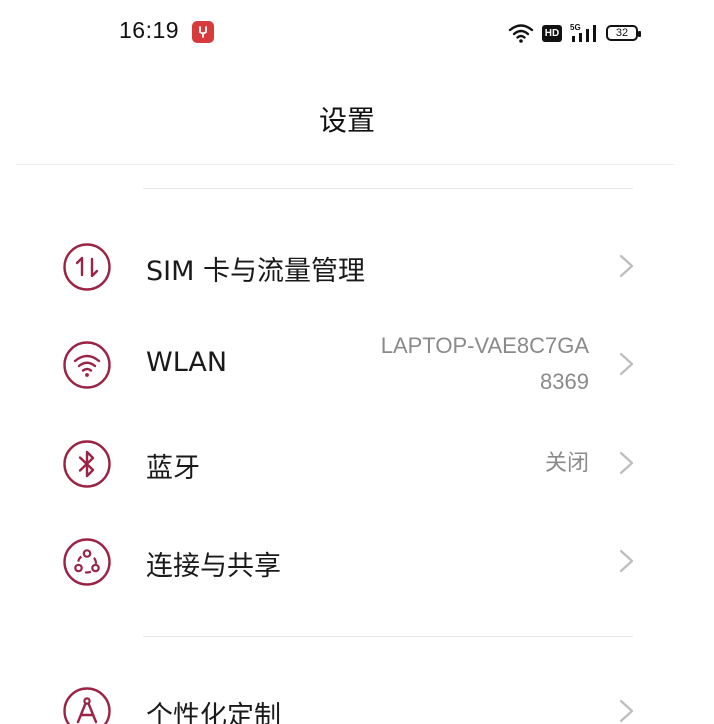  I want to click on settings-item-label: 蓝牙, so click(173, 468).